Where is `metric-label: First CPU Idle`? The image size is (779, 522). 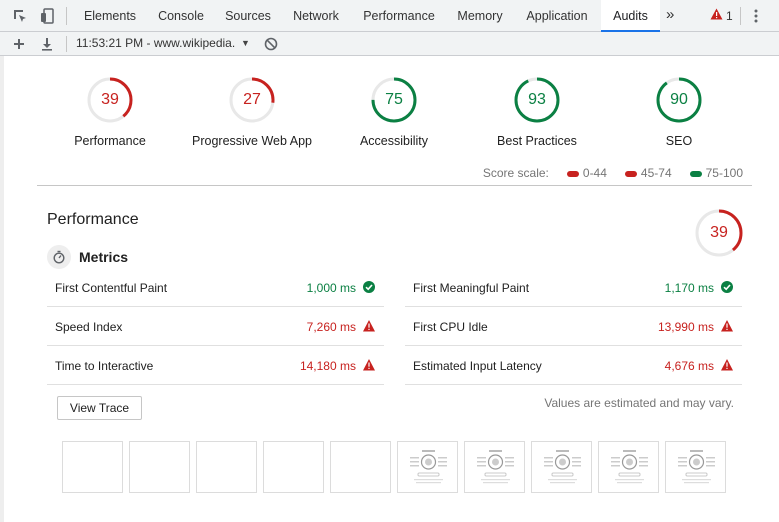 metric-label: First CPU Idle is located at coordinates (450, 327).